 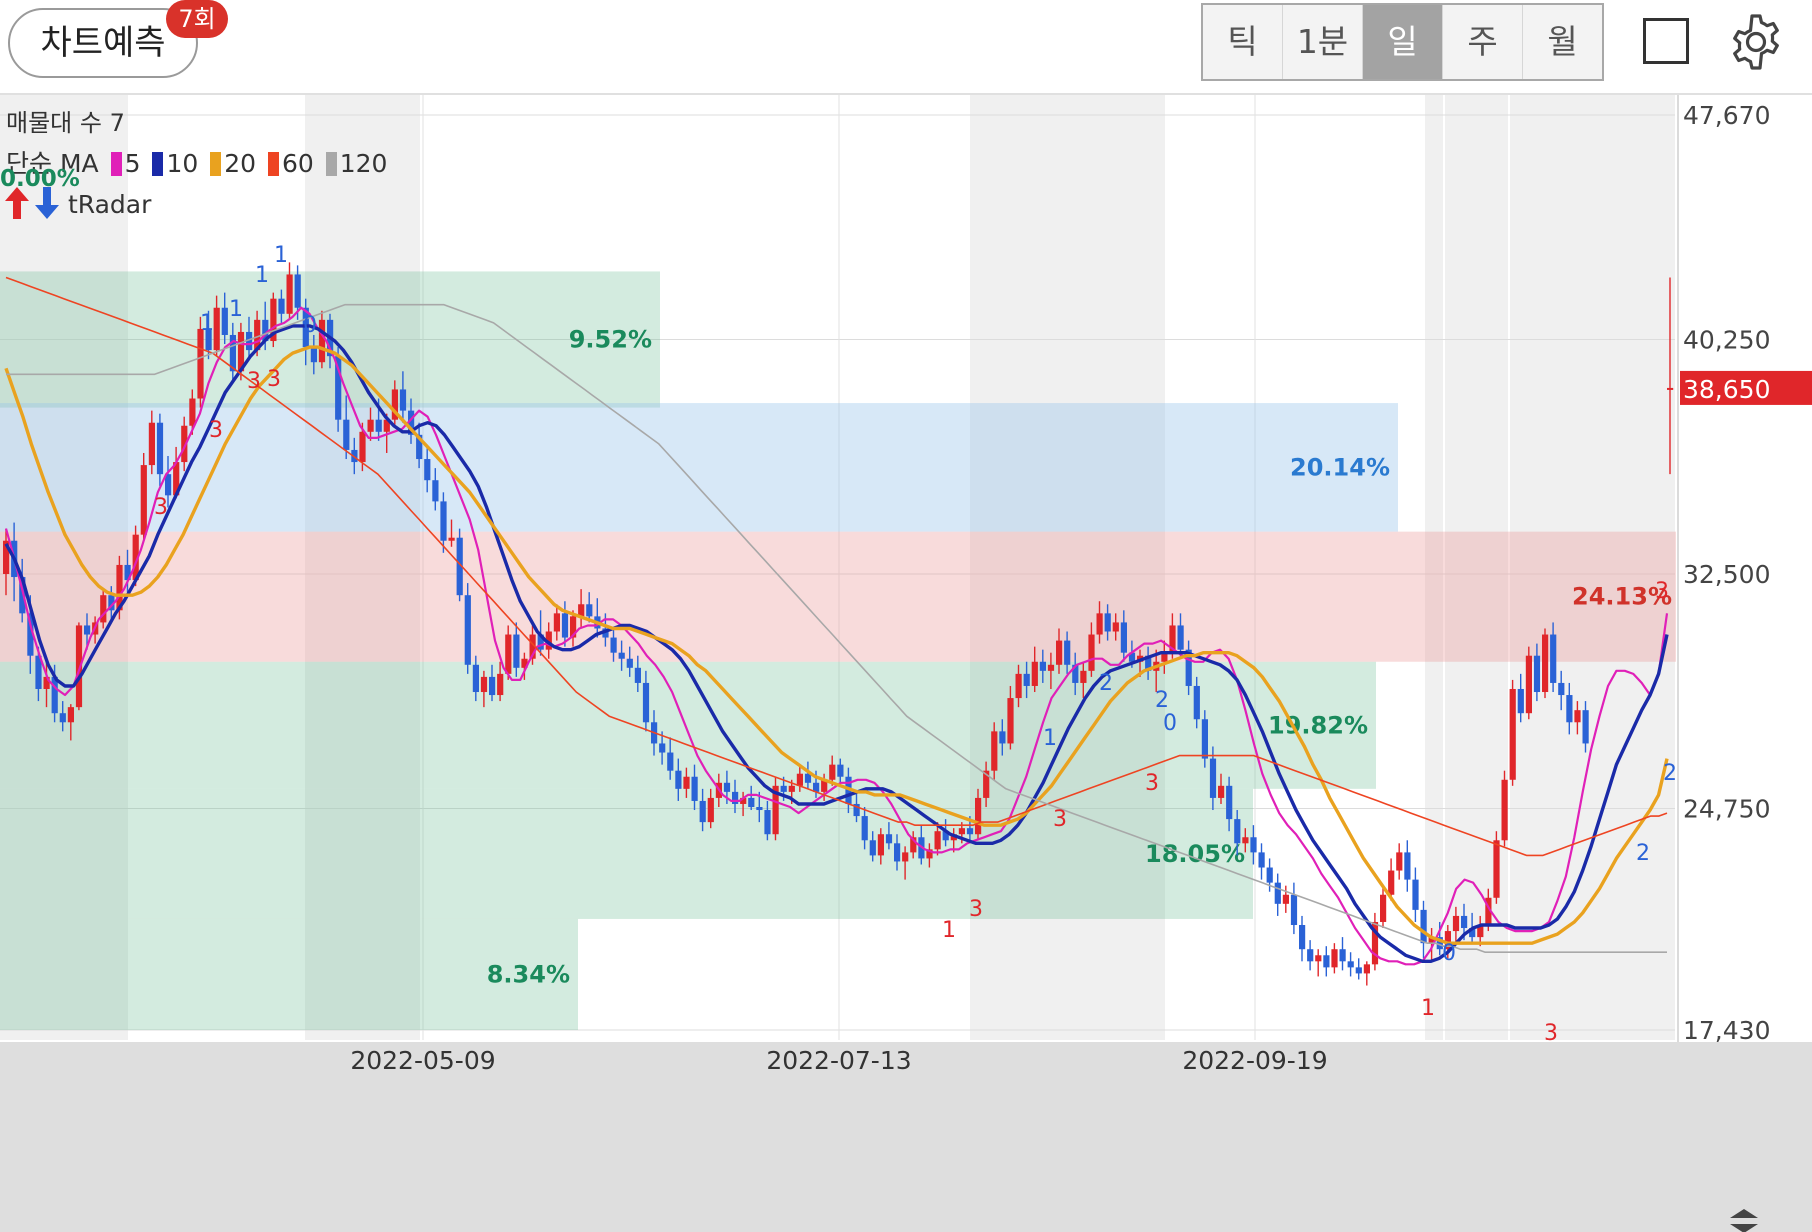 What do you see at coordinates (103, 43) in the screenshot?
I see `chart-predict-label: 차트예측` at bounding box center [103, 43].